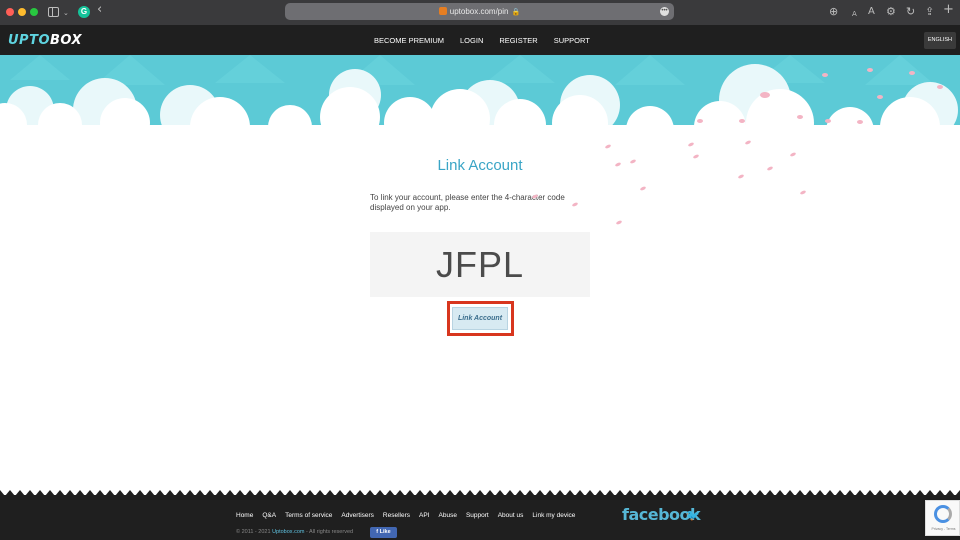  Describe the element at coordinates (84, 12) in the screenshot. I see `grammarly-icon: G` at that location.